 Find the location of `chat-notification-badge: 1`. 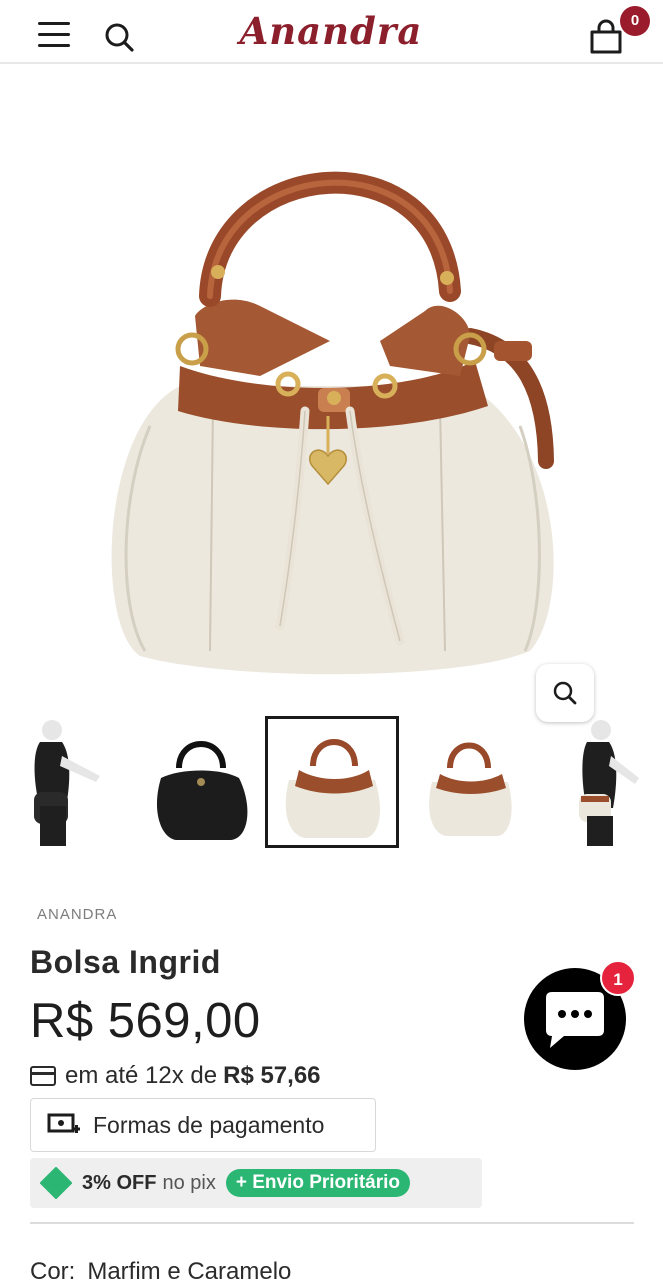

chat-notification-badge: 1 is located at coordinates (618, 978).